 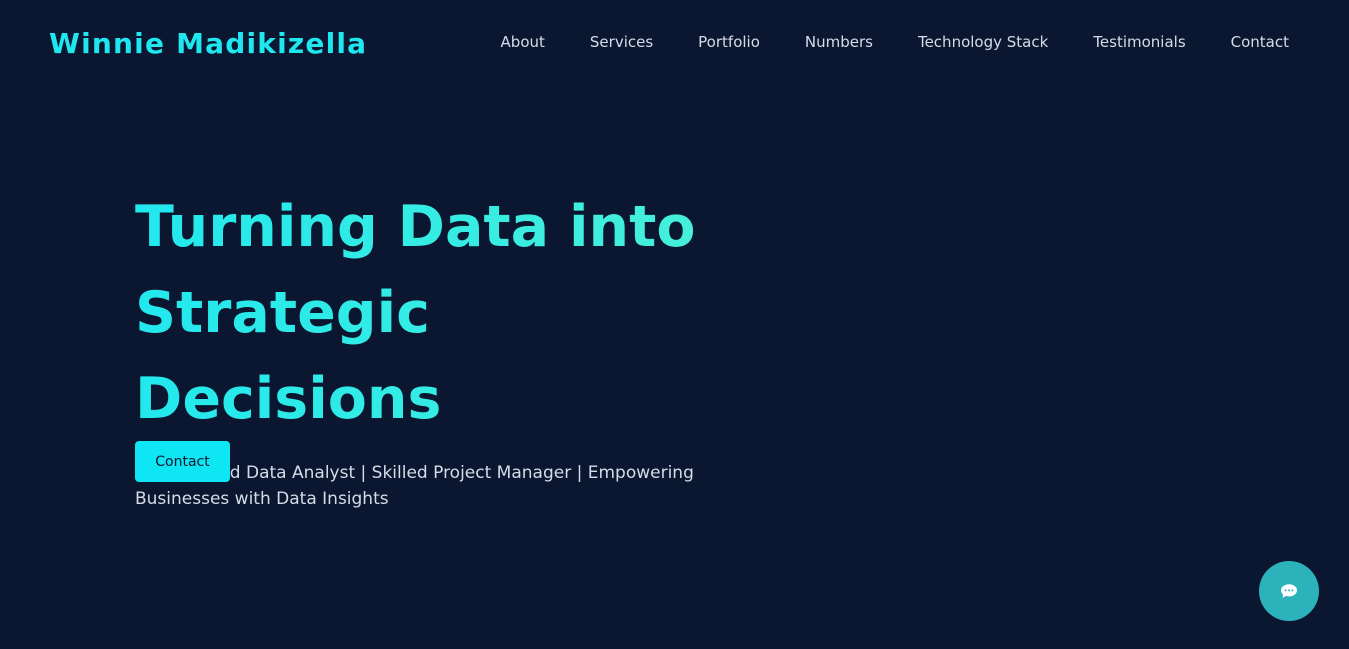 I want to click on chat-bubble-icon, so click(x=1289, y=591).